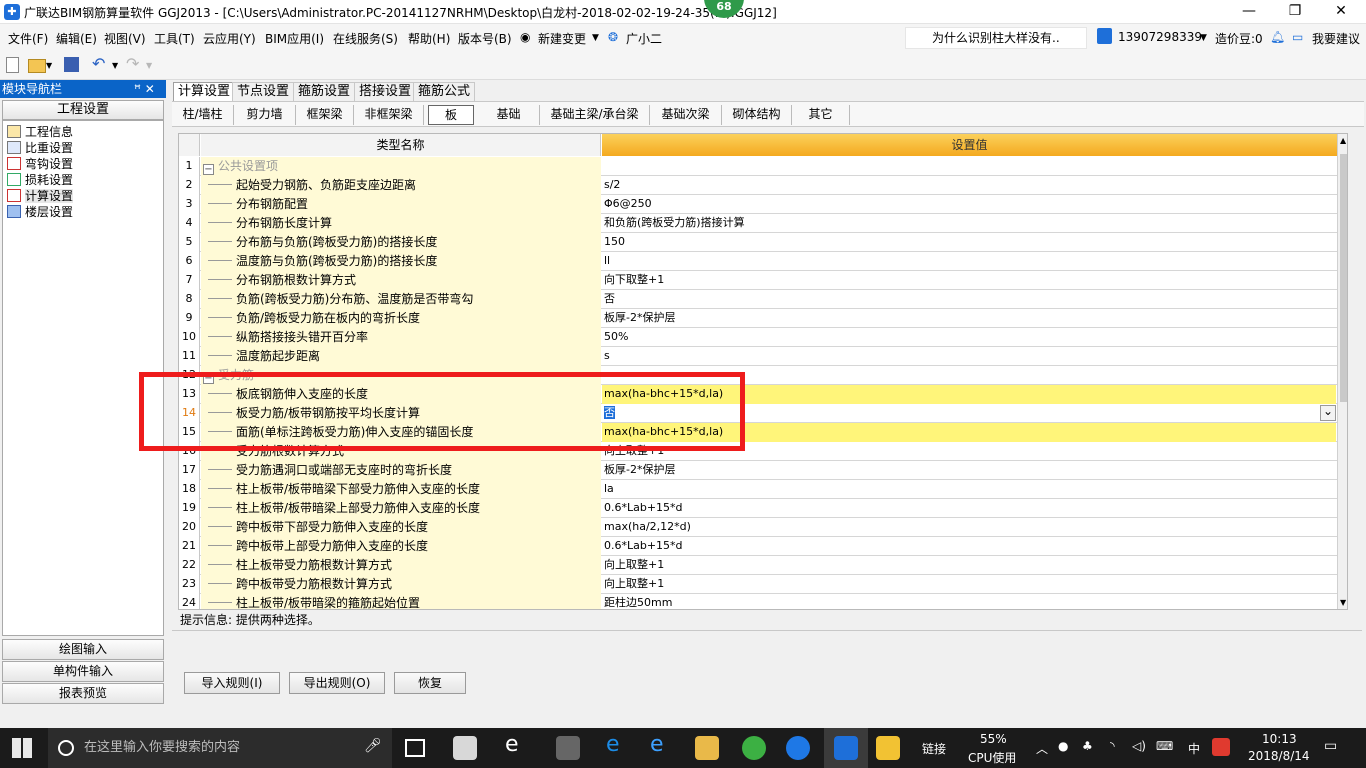  Describe the element at coordinates (618, 744) in the screenshot. I see `edge-icon: e` at that location.